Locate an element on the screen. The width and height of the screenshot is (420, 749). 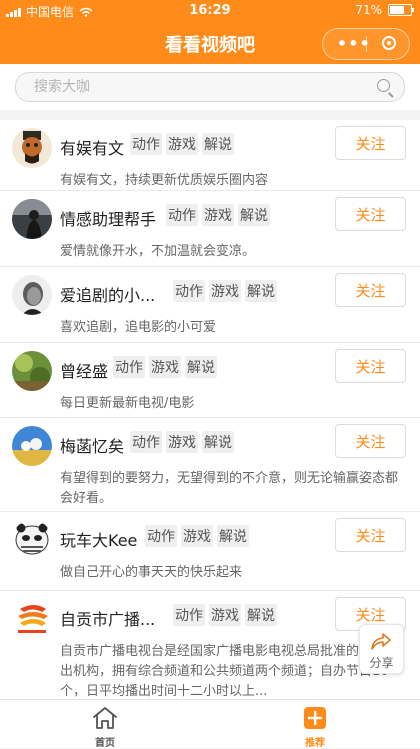
search-input is located at coordinates (194, 87).